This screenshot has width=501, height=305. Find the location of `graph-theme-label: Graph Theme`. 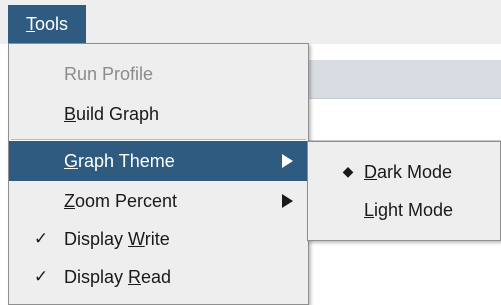

graph-theme-label: Graph Theme is located at coordinates (119, 160).